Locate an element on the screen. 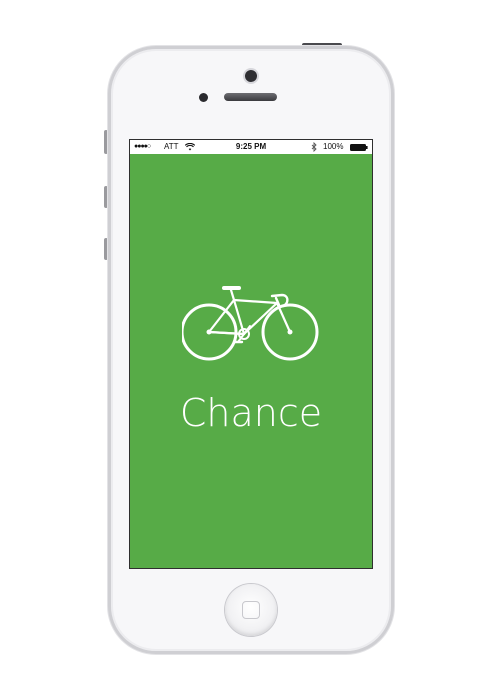 This screenshot has width=500, height=700. battery-icon is located at coordinates (359, 147).